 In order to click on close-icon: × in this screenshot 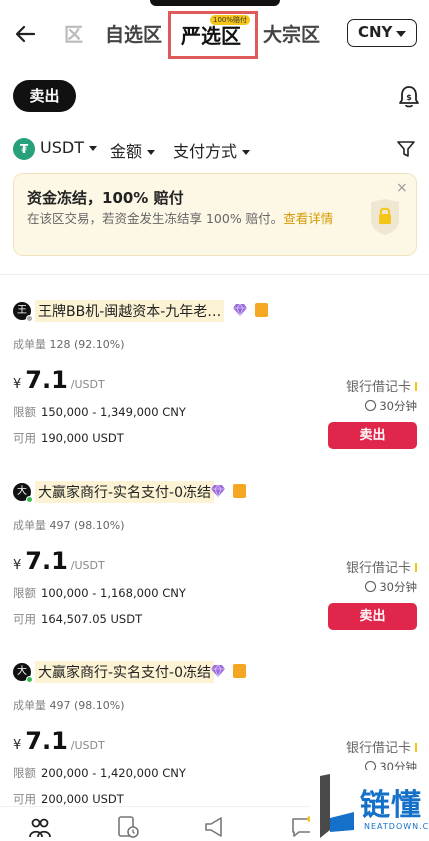, I will do `click(402, 188)`.